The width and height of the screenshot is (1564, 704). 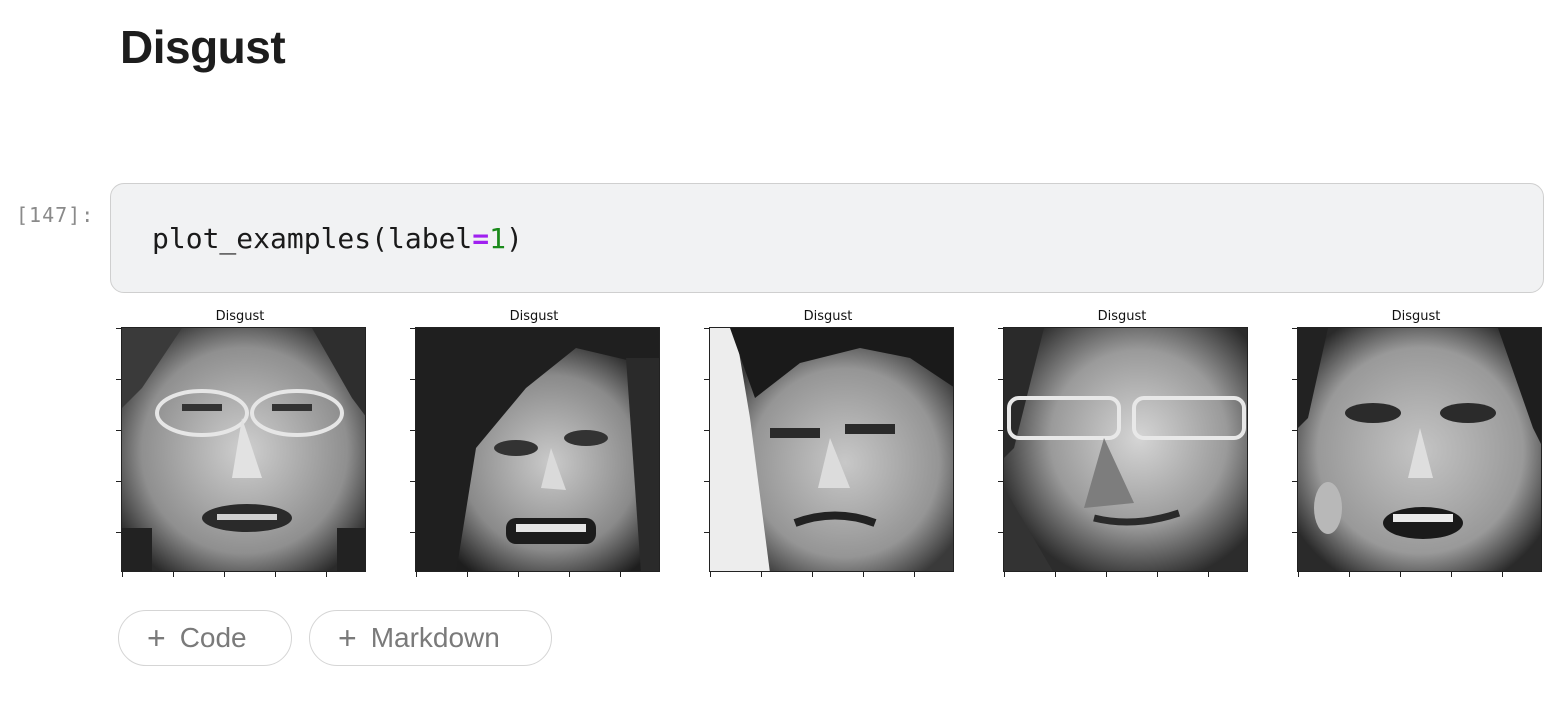 What do you see at coordinates (498, 238) in the screenshot?
I see `code-number: 1` at bounding box center [498, 238].